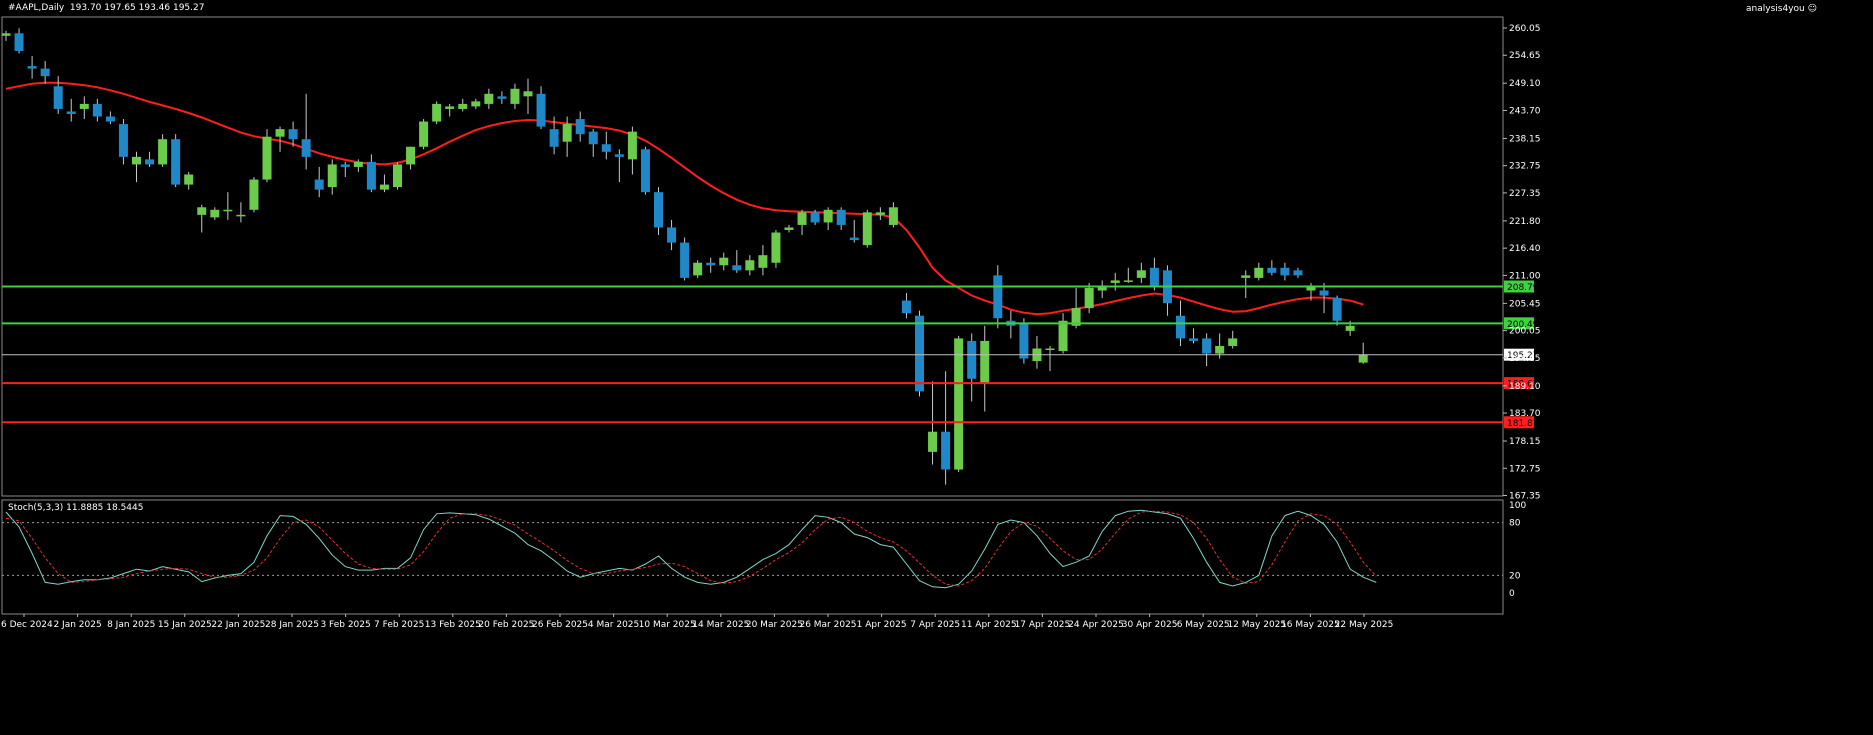  Describe the element at coordinates (399, 625) in the screenshot. I see `date-tick-label: 7 Feb 2025` at that location.